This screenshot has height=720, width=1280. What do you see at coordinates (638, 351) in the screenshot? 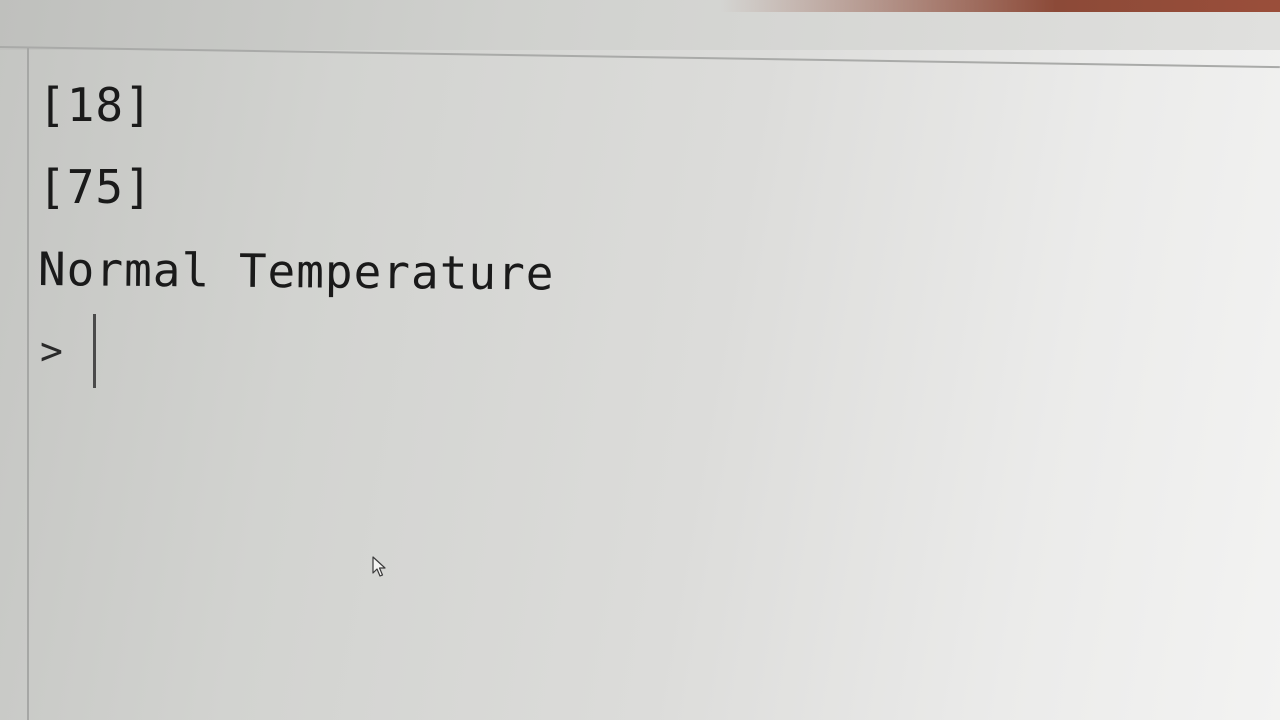
I see `console-input-line: >` at bounding box center [638, 351].